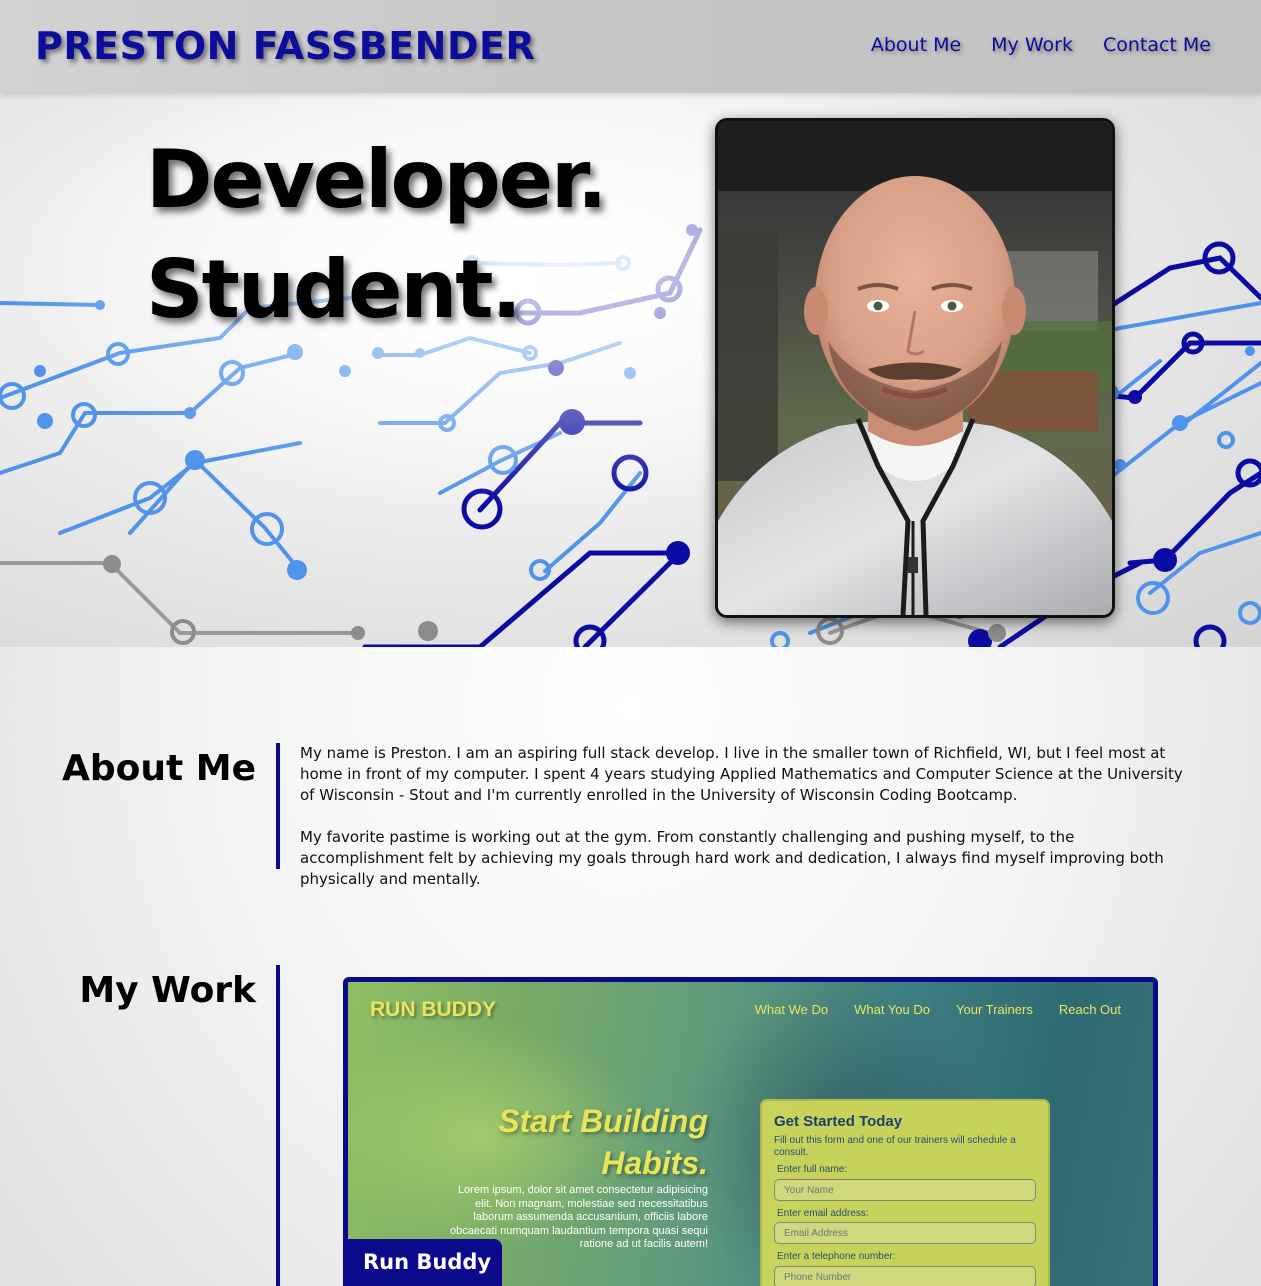 Image resolution: width=1261 pixels, height=1286 pixels. I want to click on preview-form-label: Enter full name:, so click(812, 1169).